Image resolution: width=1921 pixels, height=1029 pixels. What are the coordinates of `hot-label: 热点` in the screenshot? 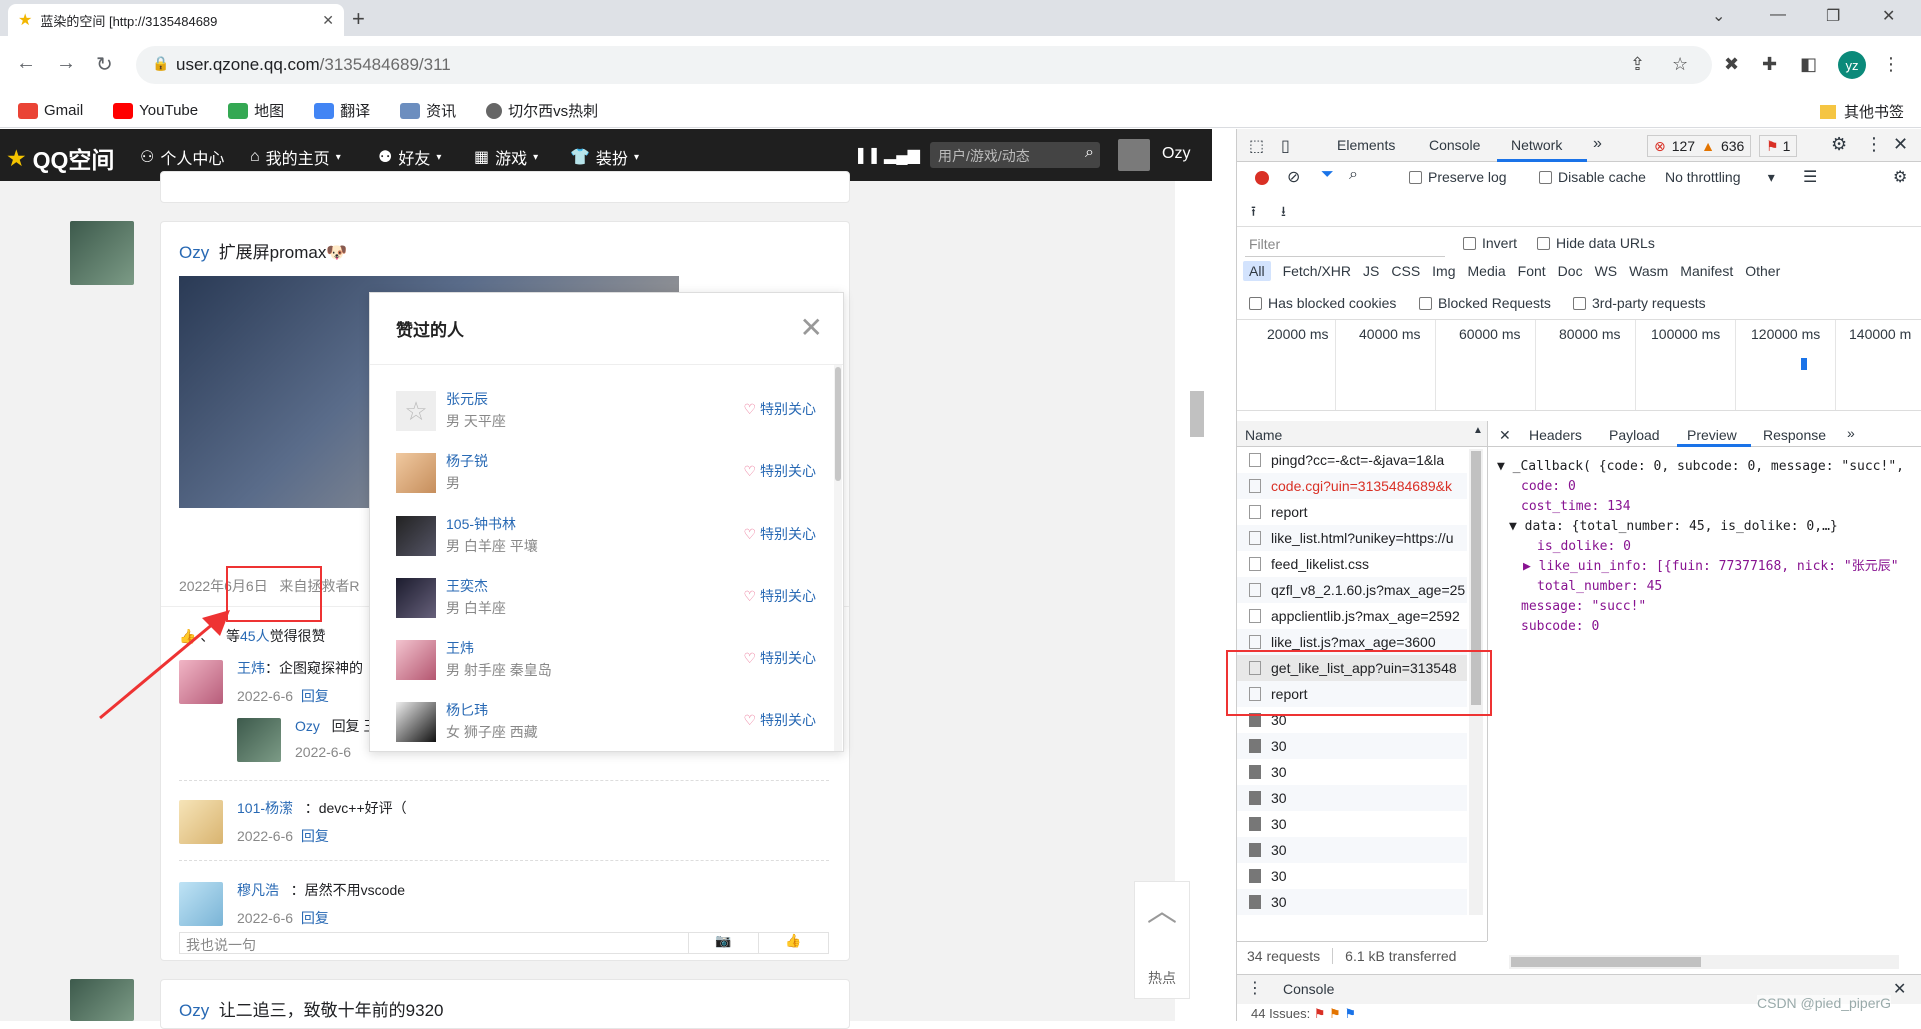 It's located at (1162, 978).